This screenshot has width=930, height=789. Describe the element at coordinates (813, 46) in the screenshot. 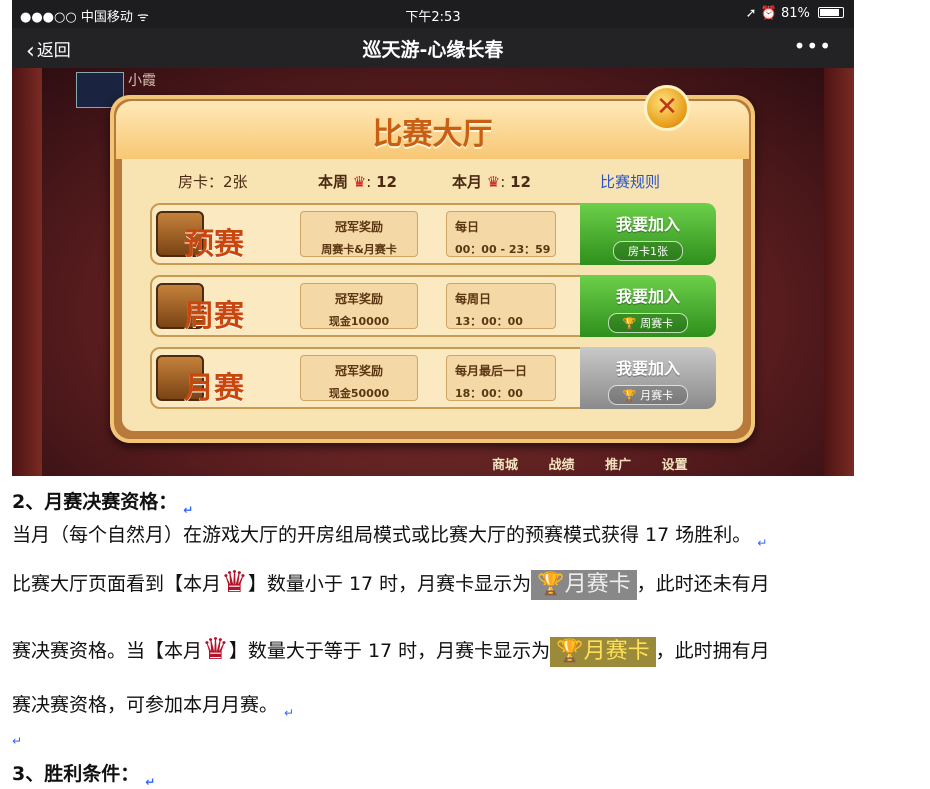

I see `more-button: •••` at that location.